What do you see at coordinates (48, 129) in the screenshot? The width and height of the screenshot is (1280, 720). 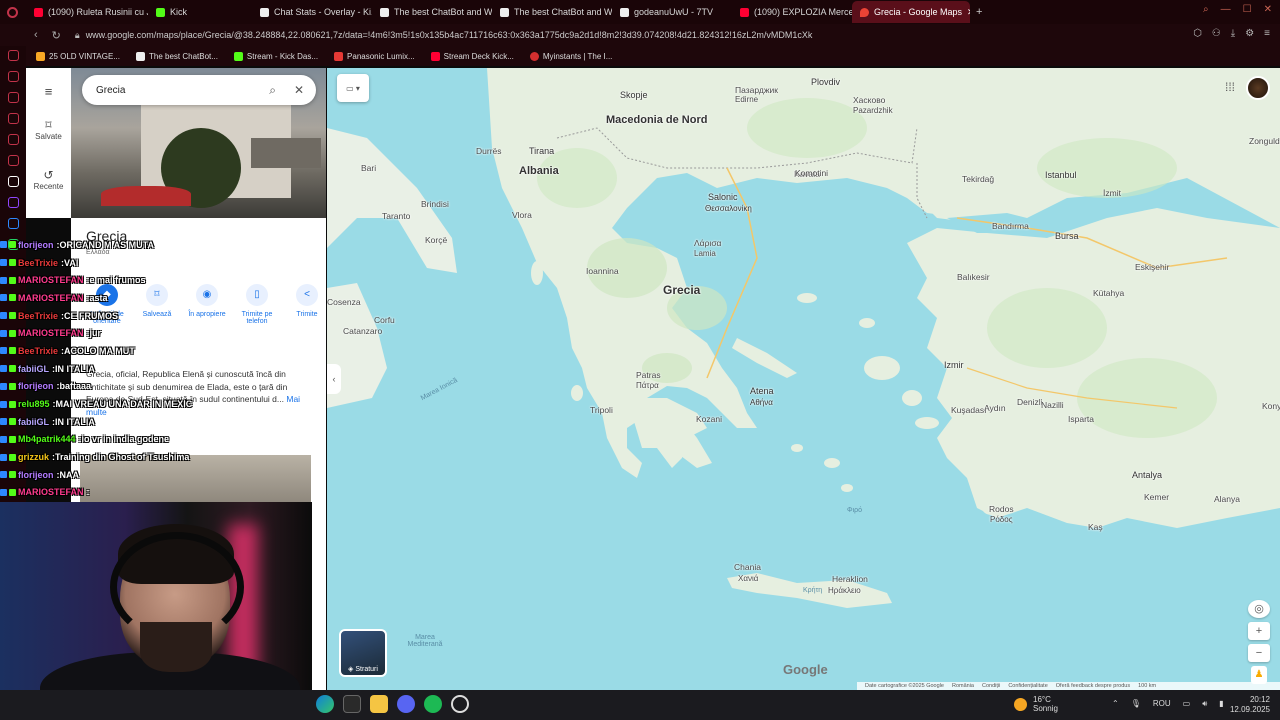 I see `saved-button: ⌑ Salvate` at bounding box center [48, 129].